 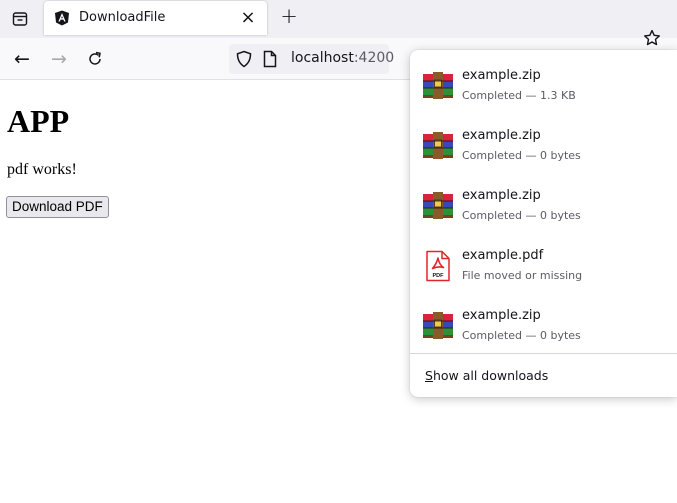 What do you see at coordinates (487, 375) in the screenshot?
I see `show-all-downloads-label: Show all downloads` at bounding box center [487, 375].